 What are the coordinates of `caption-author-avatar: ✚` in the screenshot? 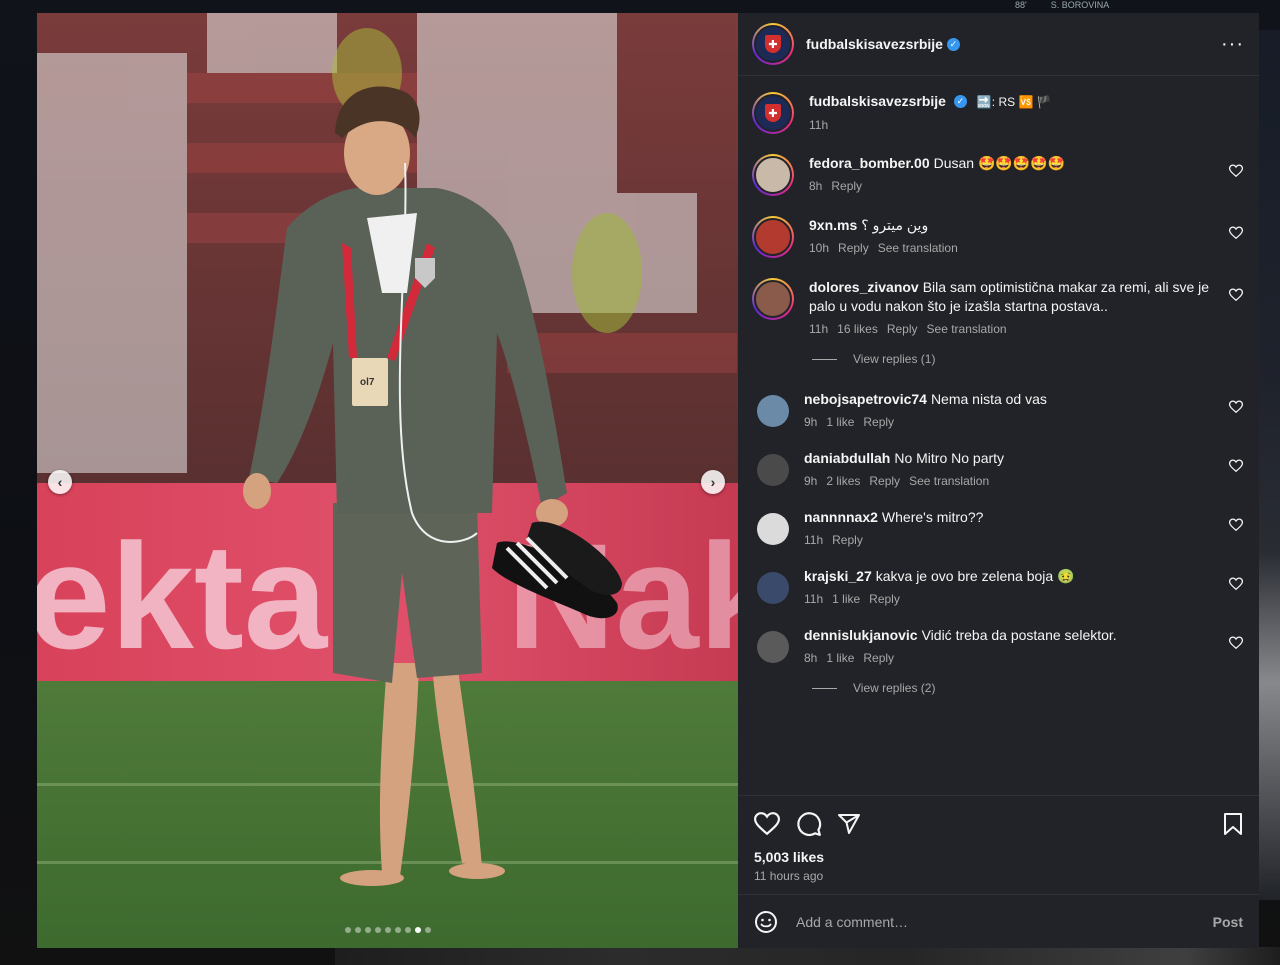 It's located at (773, 113).